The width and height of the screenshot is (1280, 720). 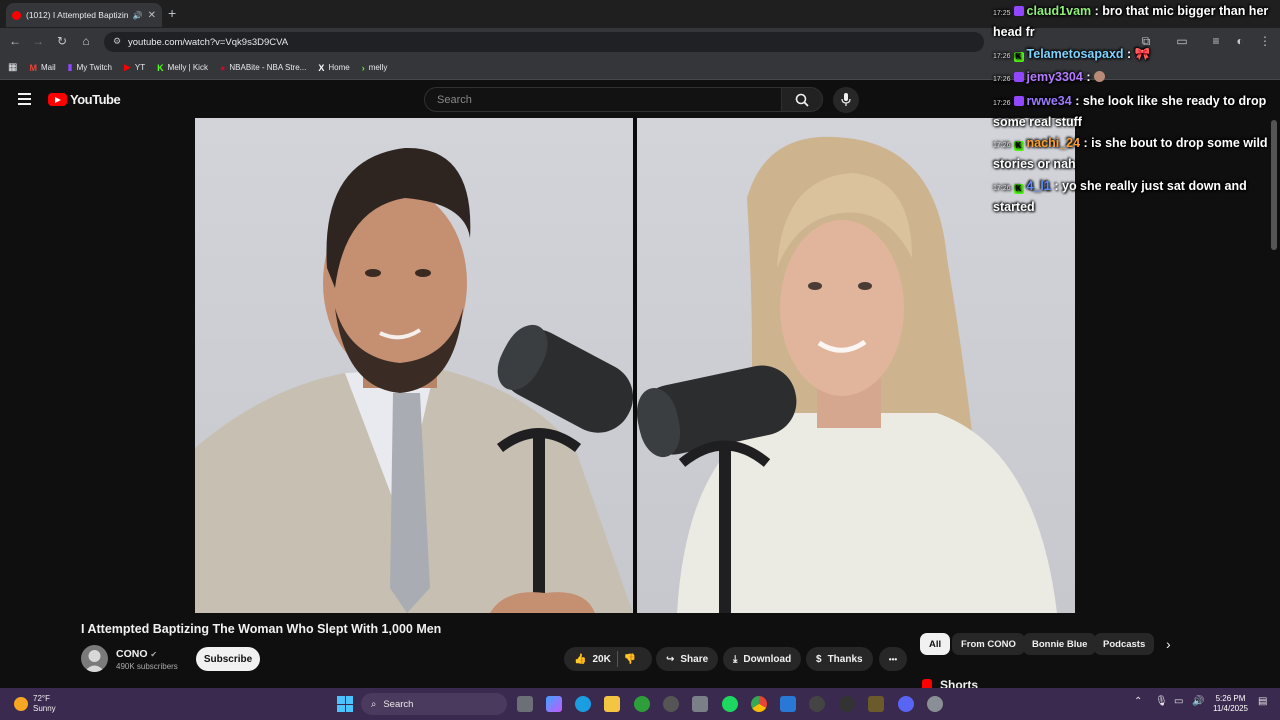 I want to click on settings-gear-icon, so click(x=935, y=704).